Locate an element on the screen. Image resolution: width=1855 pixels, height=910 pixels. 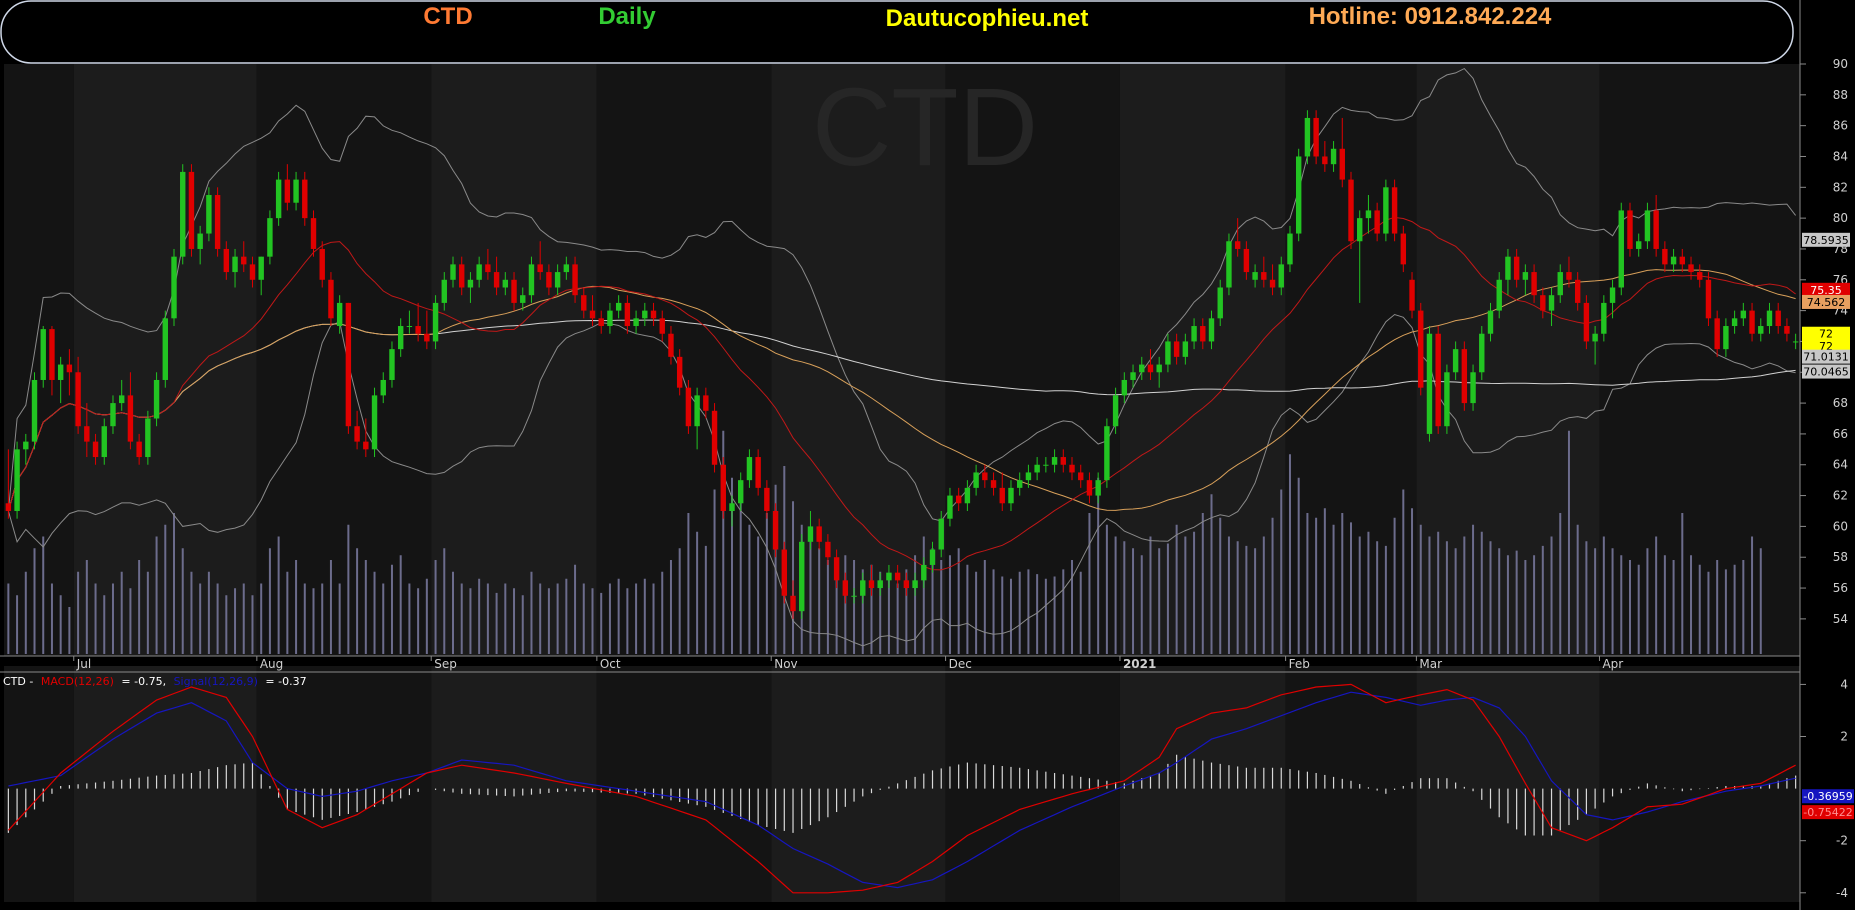
macd-tick-label: 2 is located at coordinates (1844, 737).